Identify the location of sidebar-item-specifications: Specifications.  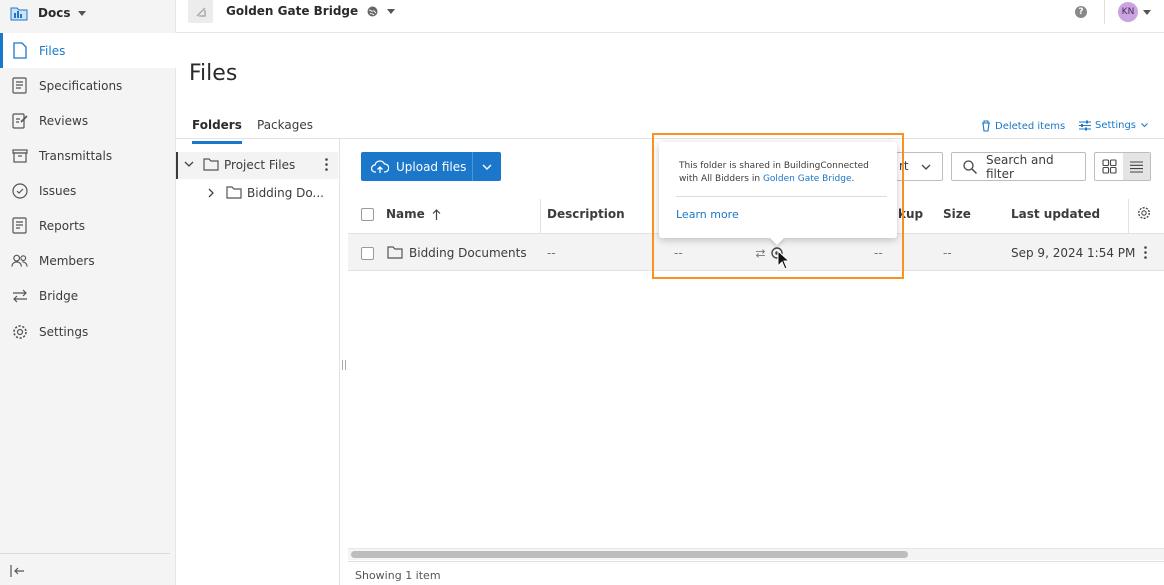
(88, 85).